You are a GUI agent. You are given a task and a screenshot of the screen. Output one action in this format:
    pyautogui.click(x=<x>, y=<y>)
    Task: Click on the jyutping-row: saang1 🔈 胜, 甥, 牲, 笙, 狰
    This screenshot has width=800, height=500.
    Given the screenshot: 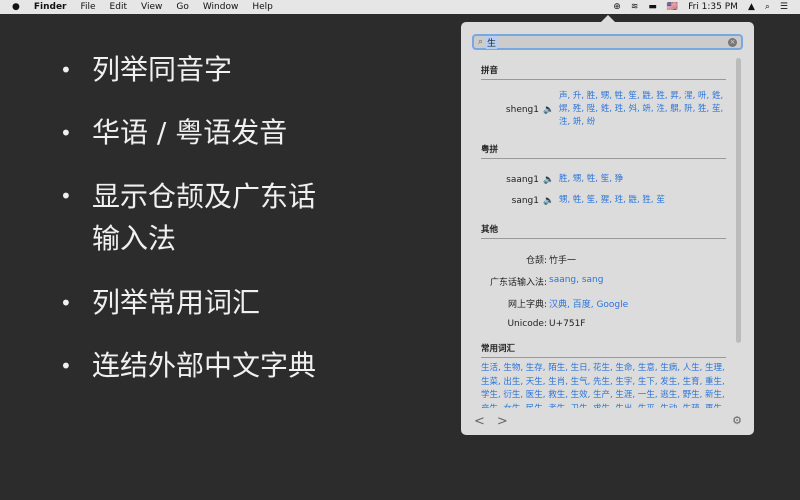 What is the action you would take?
    pyautogui.click(x=603, y=179)
    